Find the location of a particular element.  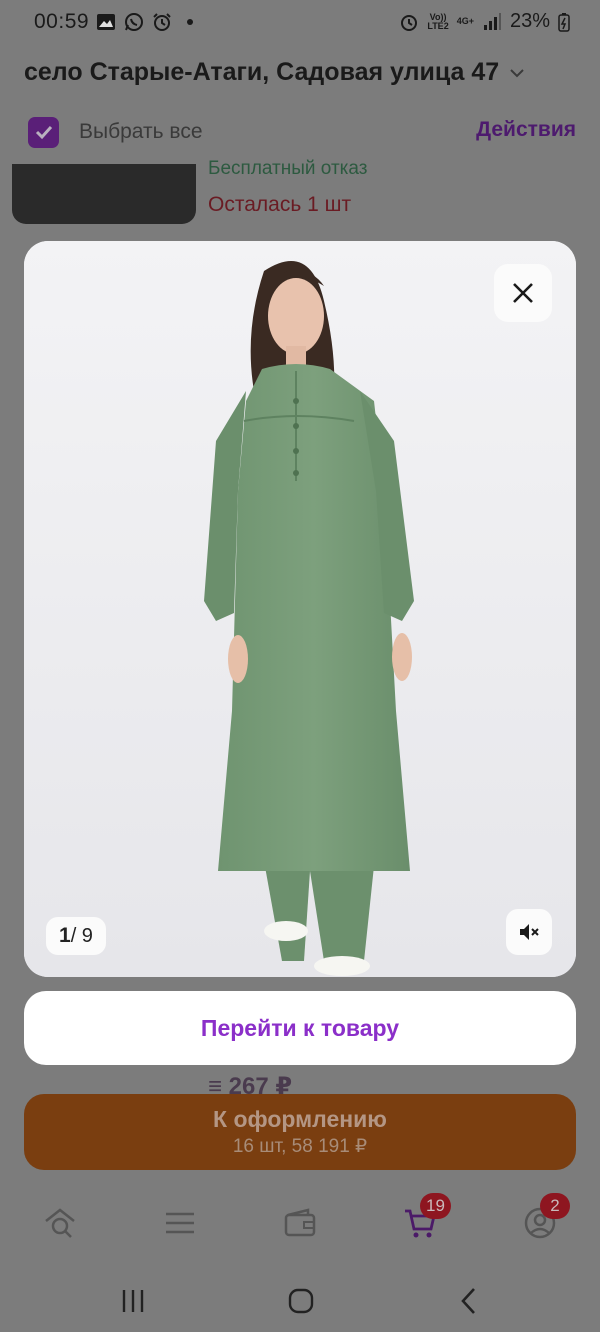

tab-cart: 19 is located at coordinates (426, 1219).